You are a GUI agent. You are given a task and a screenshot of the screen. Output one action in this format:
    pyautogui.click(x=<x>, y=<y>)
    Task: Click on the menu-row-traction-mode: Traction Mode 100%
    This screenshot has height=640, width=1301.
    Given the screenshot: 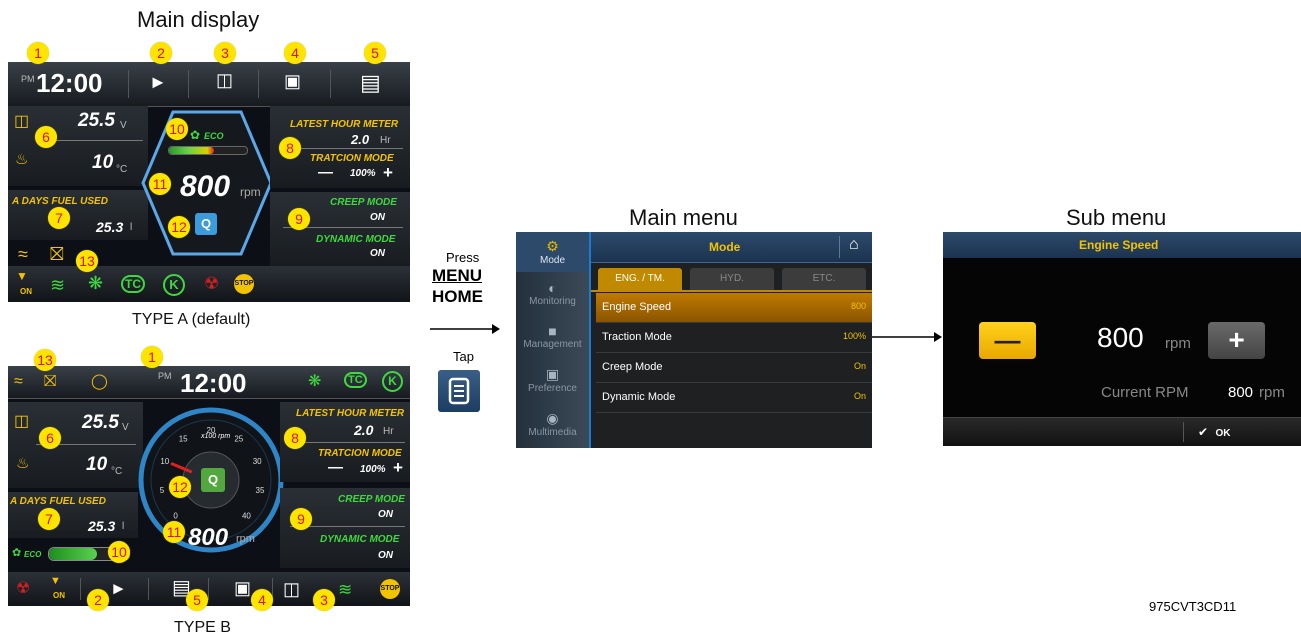 What is the action you would take?
    pyautogui.click(x=734, y=338)
    